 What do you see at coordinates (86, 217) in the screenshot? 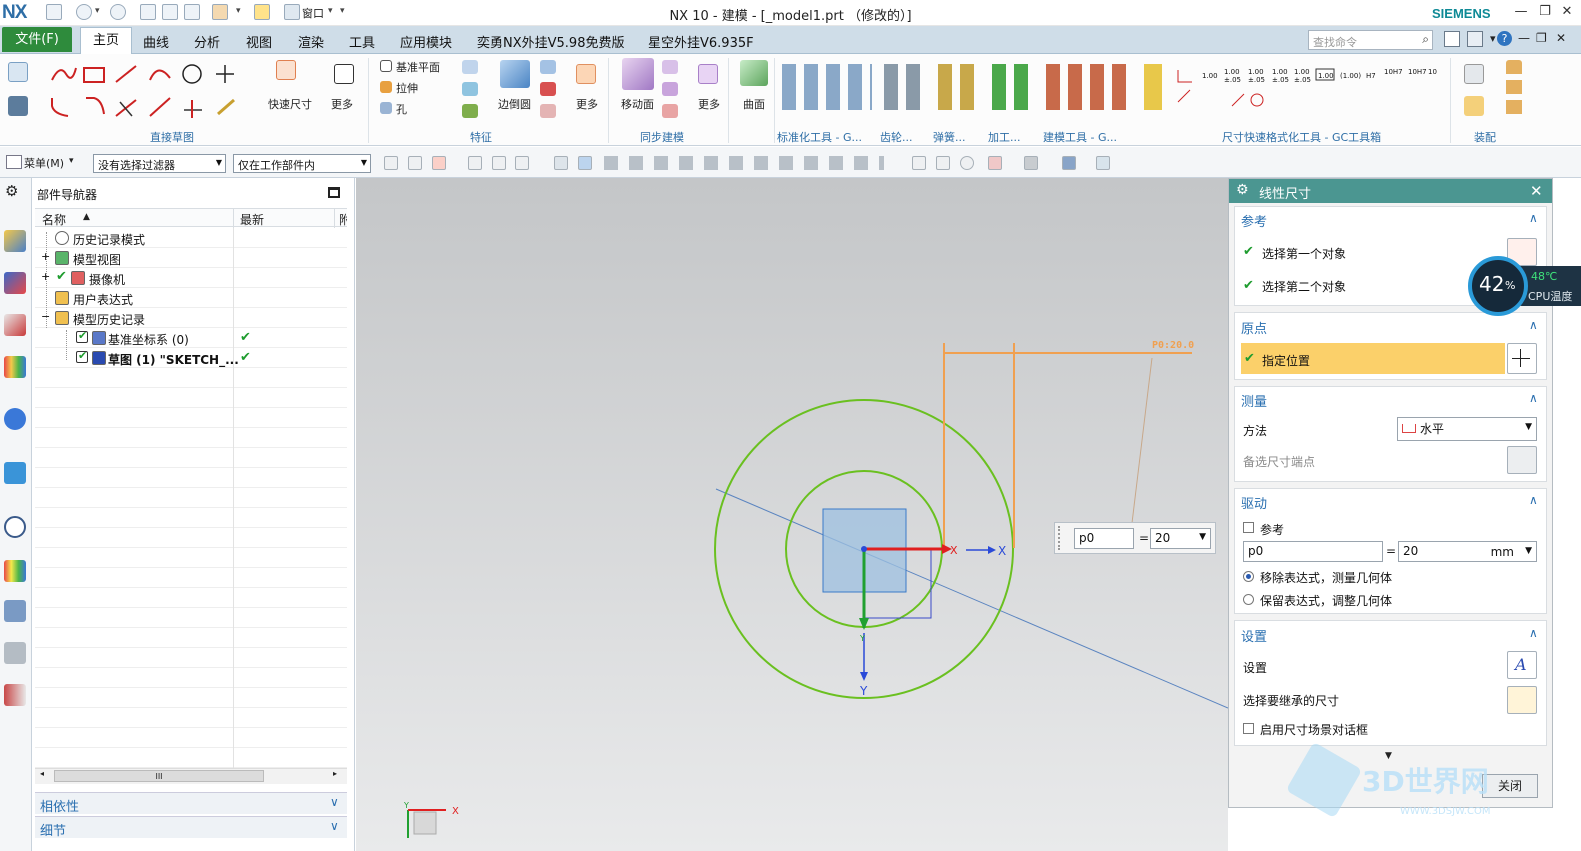
I see `sort-ascending-icon: ▲` at bounding box center [86, 217].